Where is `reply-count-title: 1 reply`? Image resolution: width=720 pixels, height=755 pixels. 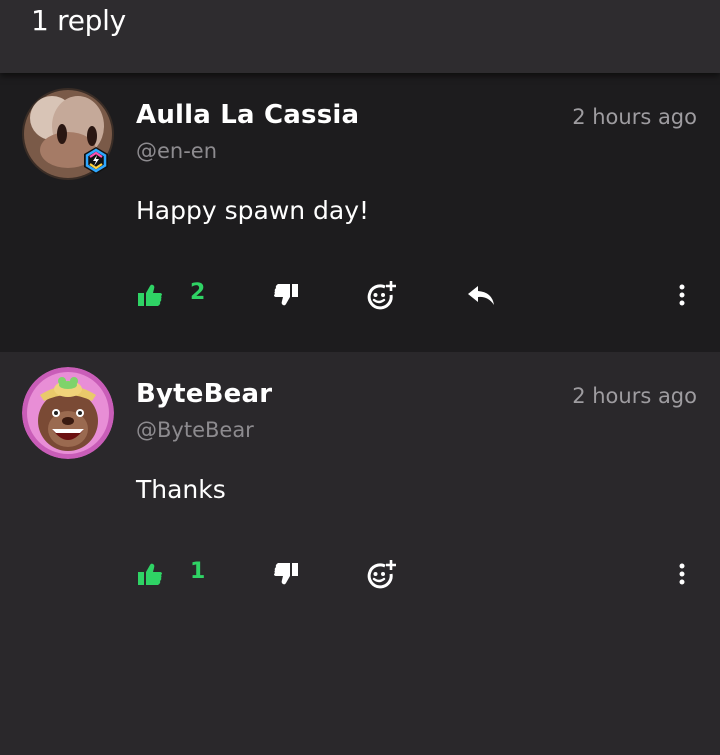 reply-count-title: 1 reply is located at coordinates (78, 20).